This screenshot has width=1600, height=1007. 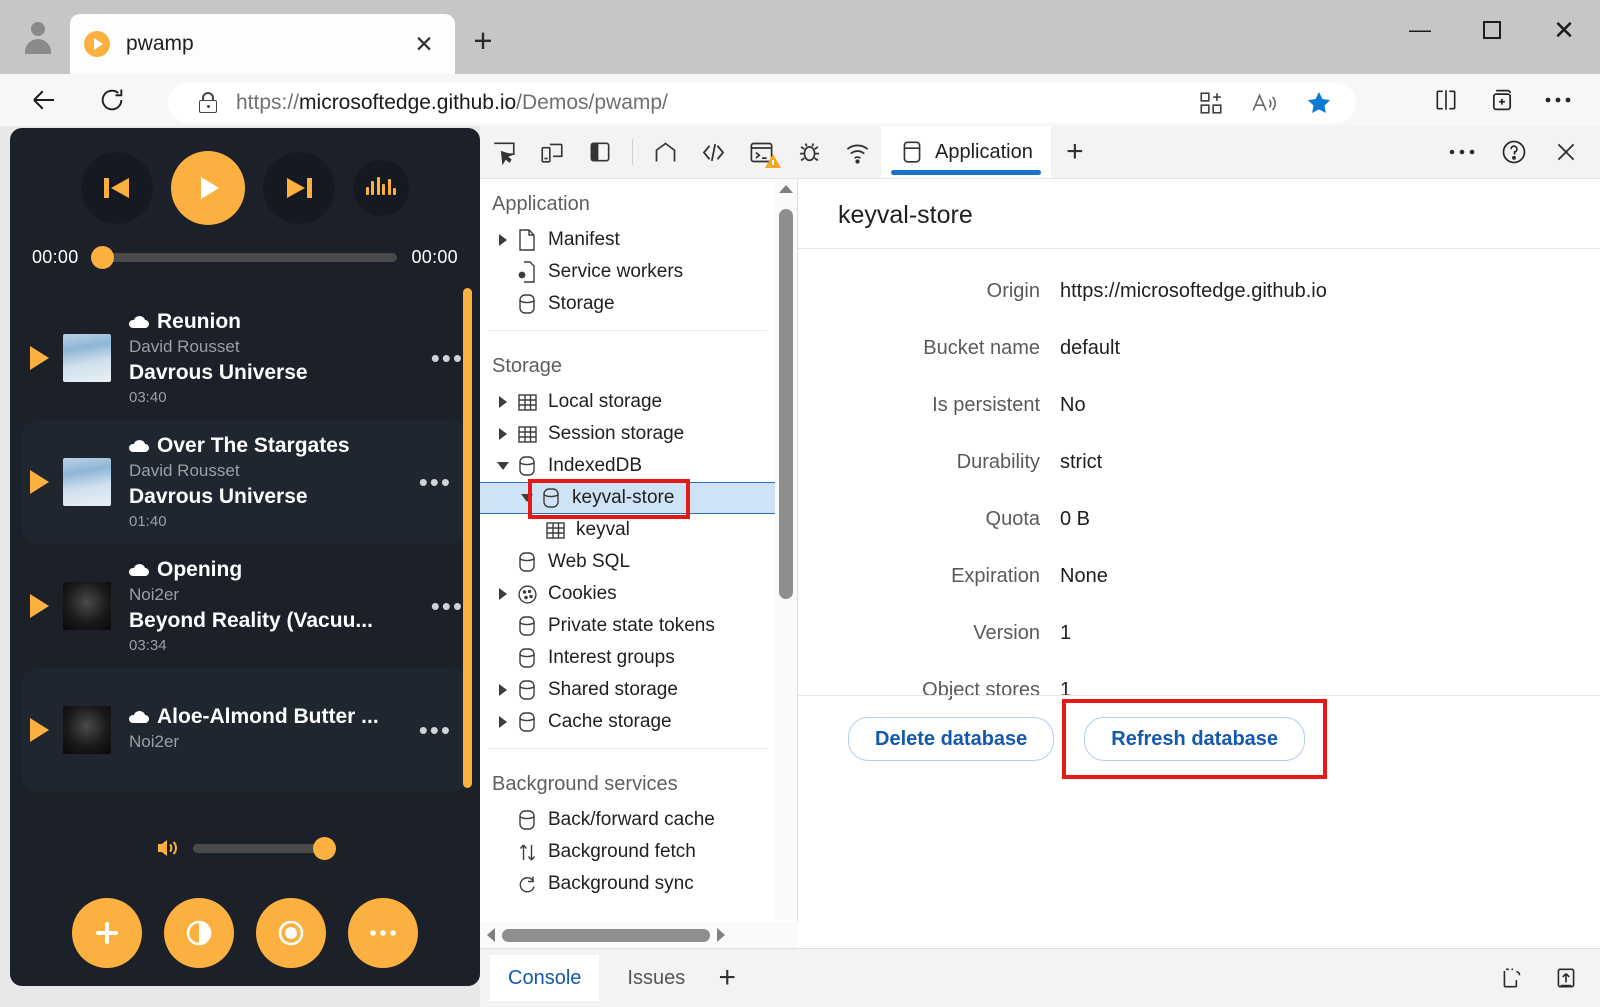 I want to click on sidebar-item-web-sql: Web SQL, so click(x=627, y=562).